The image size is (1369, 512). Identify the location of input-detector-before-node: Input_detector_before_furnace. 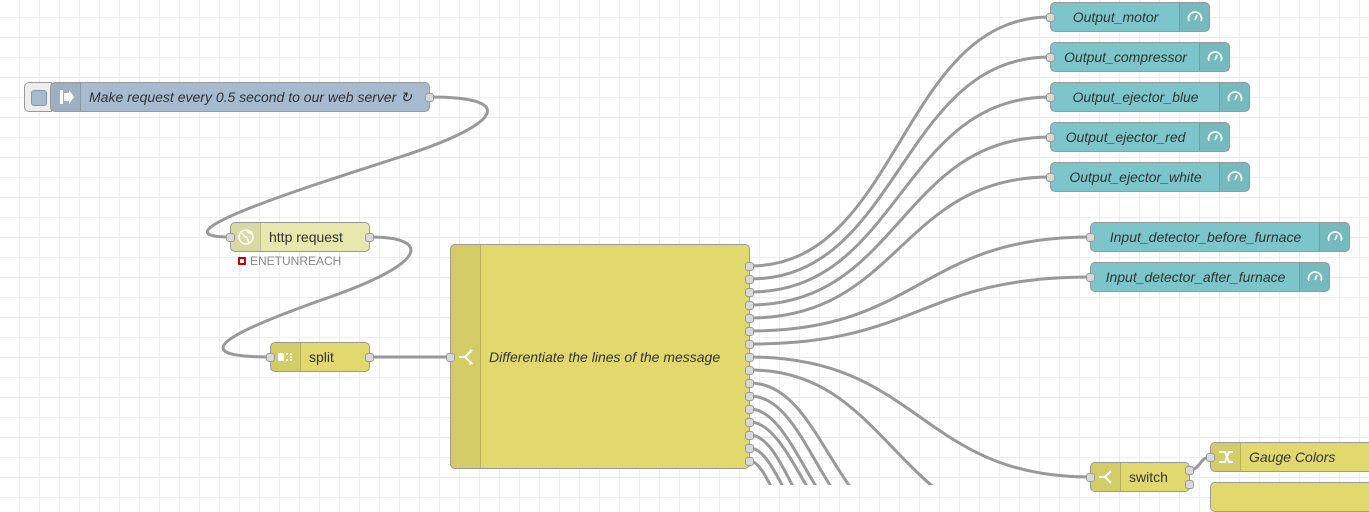
(1218, 237).